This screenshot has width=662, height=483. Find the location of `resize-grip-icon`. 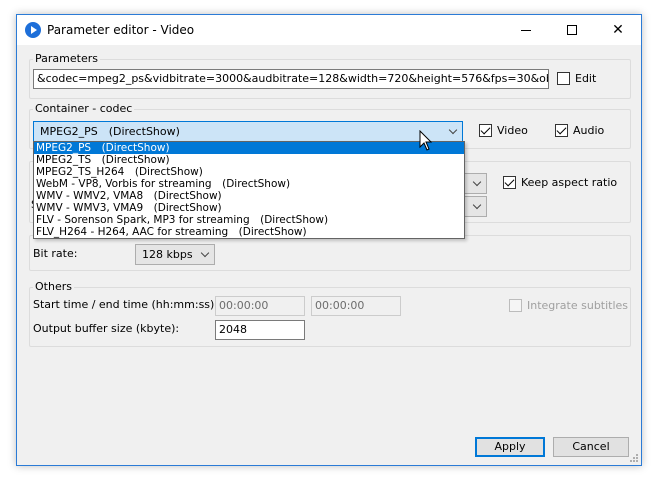

resize-grip-icon is located at coordinates (634, 458).